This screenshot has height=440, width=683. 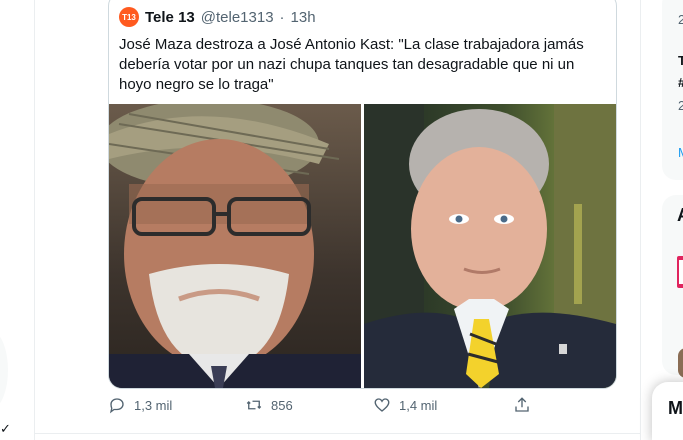 I want to click on show-more-link: M, so click(x=680, y=152).